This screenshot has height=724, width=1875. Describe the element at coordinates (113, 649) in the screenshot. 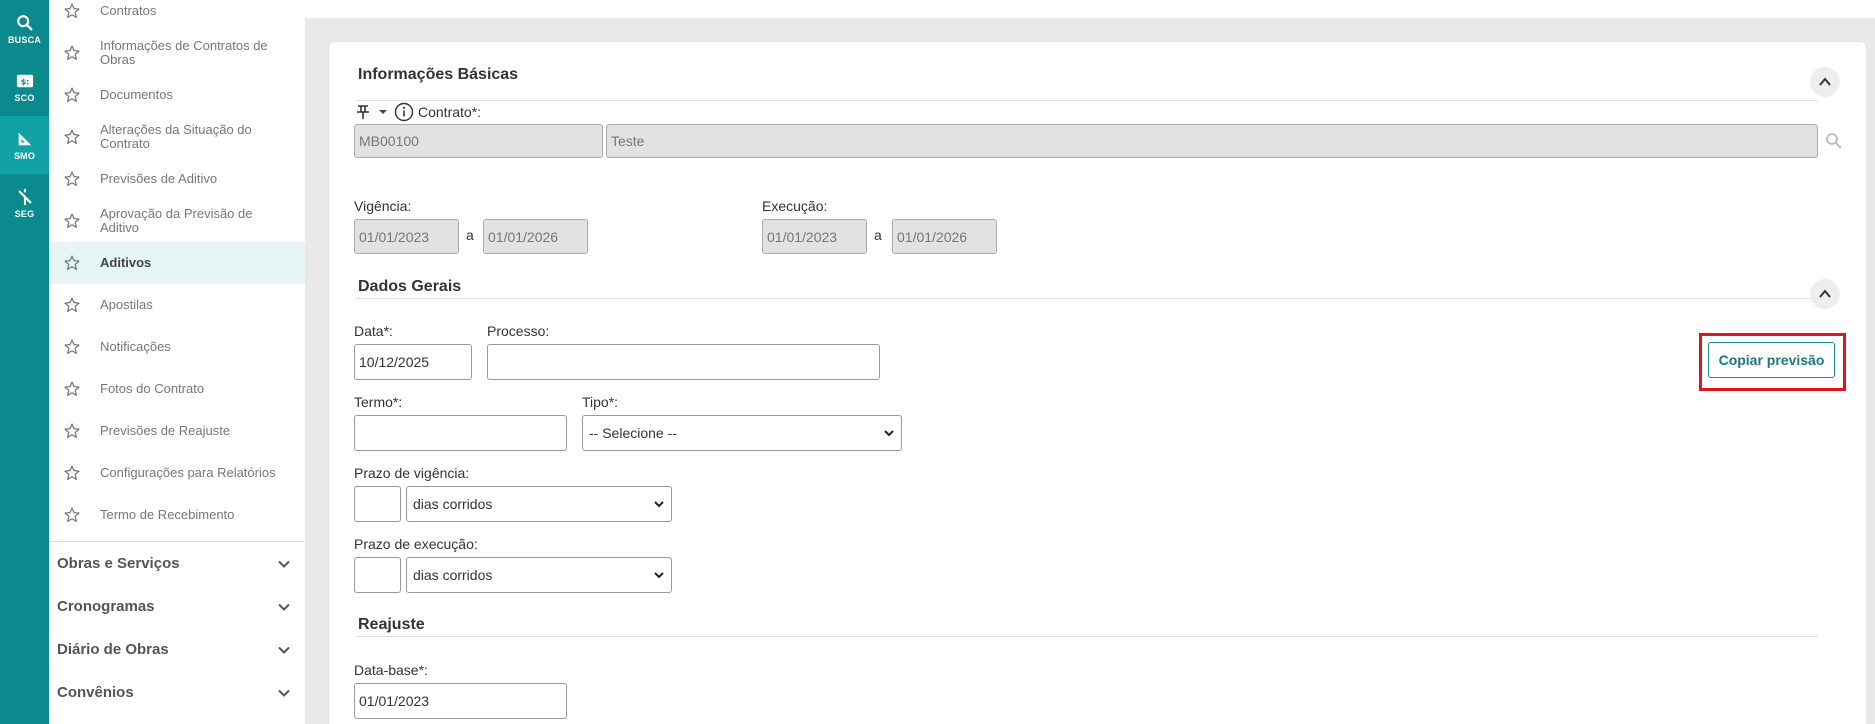

I see `sidebar-section-label: Diário de Obras` at that location.